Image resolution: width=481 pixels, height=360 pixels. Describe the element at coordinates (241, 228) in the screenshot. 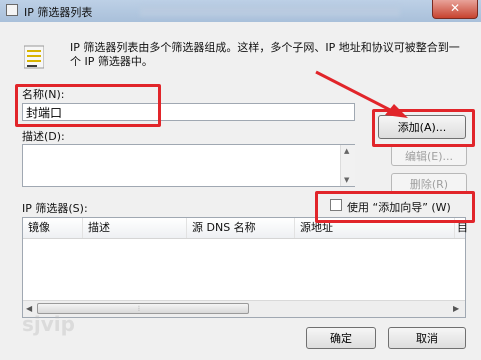

I see `column-header-source-dns: 源 DNS 名称` at that location.